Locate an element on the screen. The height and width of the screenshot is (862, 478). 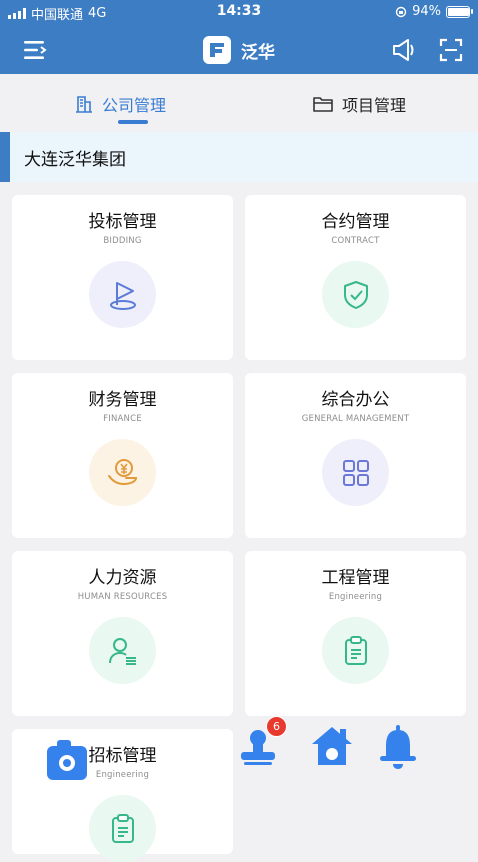
folder-icon is located at coordinates (323, 104).